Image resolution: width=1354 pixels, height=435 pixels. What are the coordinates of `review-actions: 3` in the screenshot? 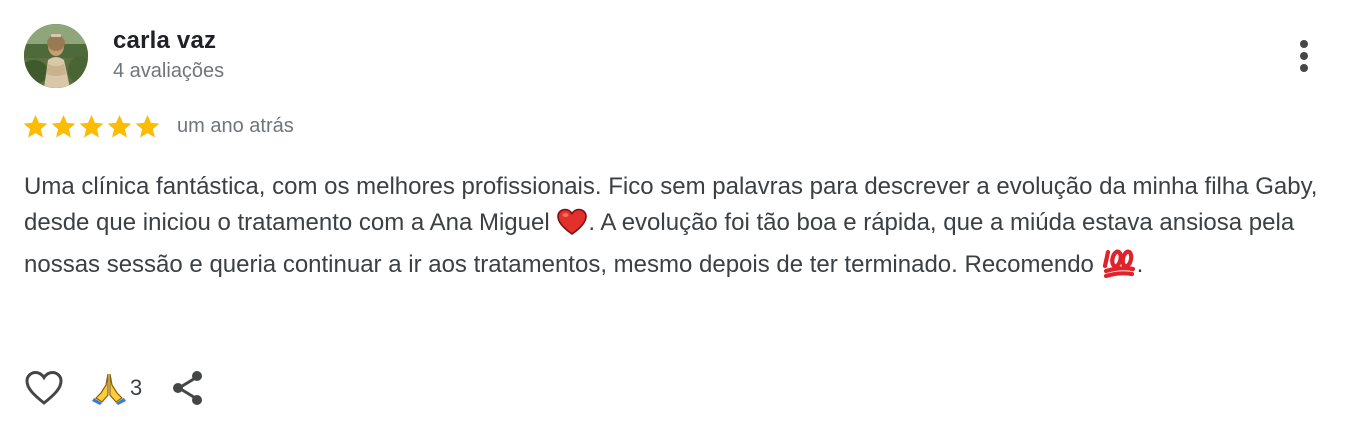 It's located at (115, 388).